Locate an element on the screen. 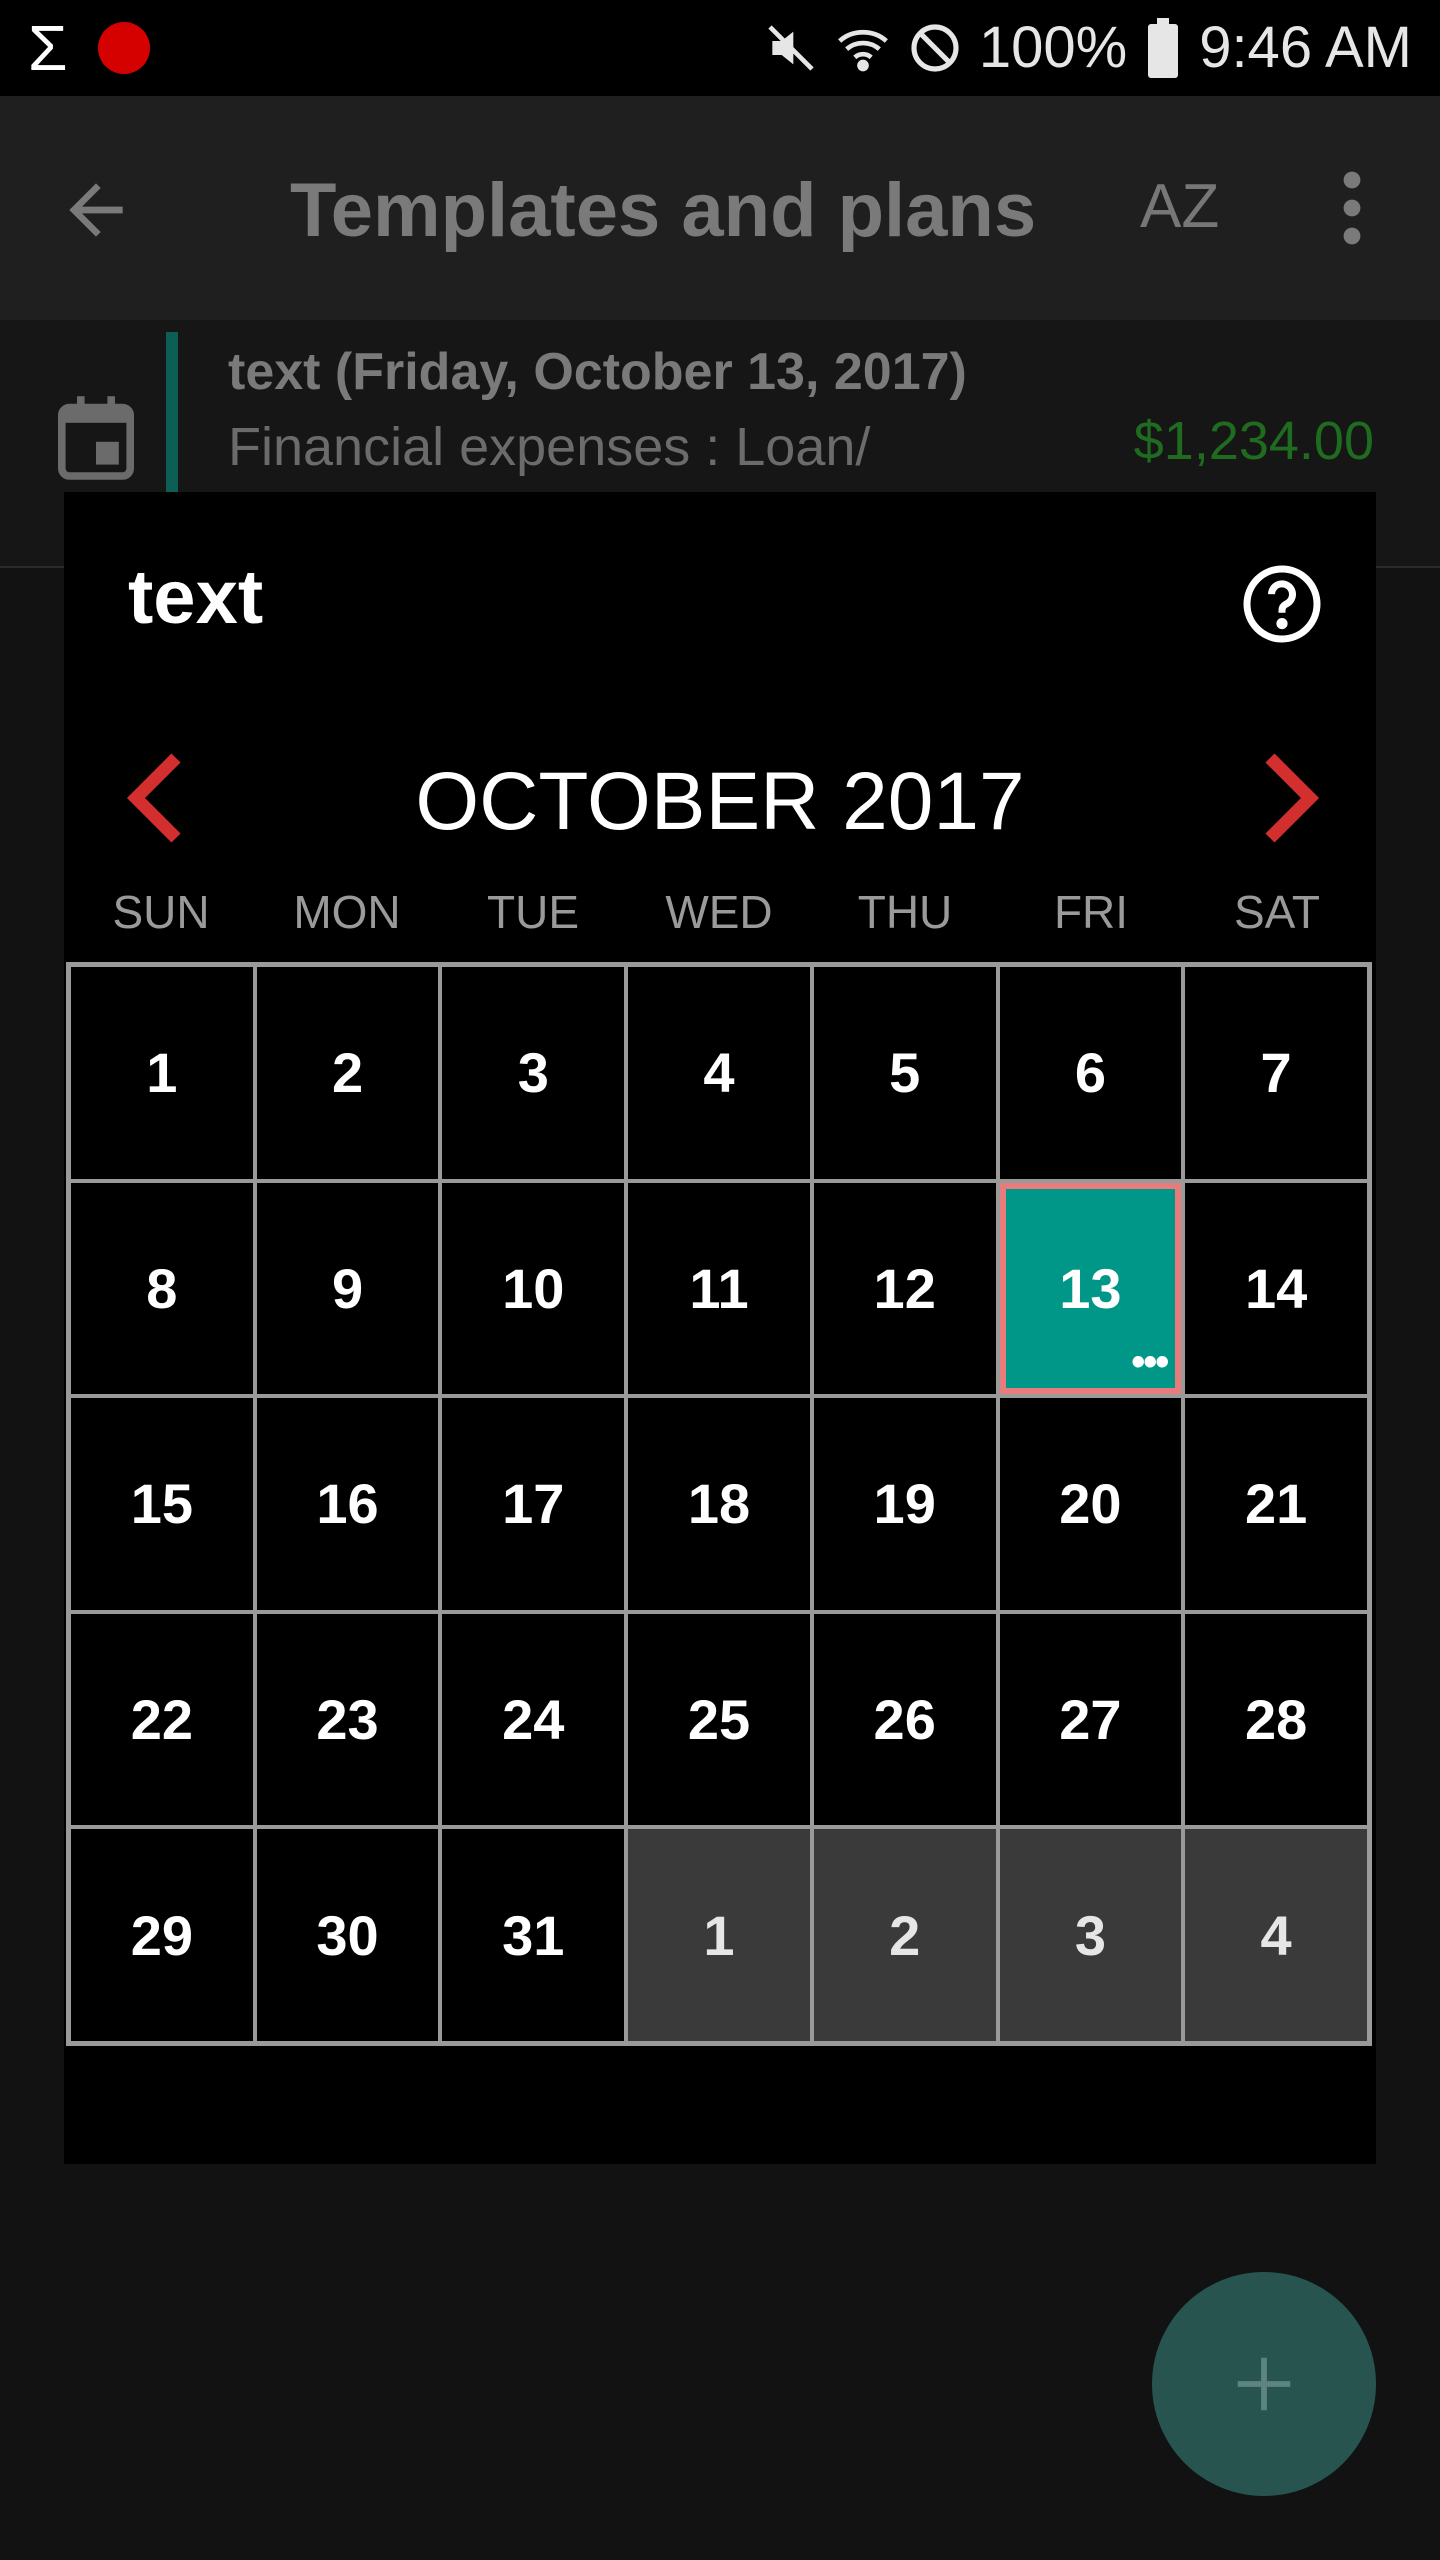 This screenshot has height=2560, width=1440. weekday-label: MON is located at coordinates (347, 912).